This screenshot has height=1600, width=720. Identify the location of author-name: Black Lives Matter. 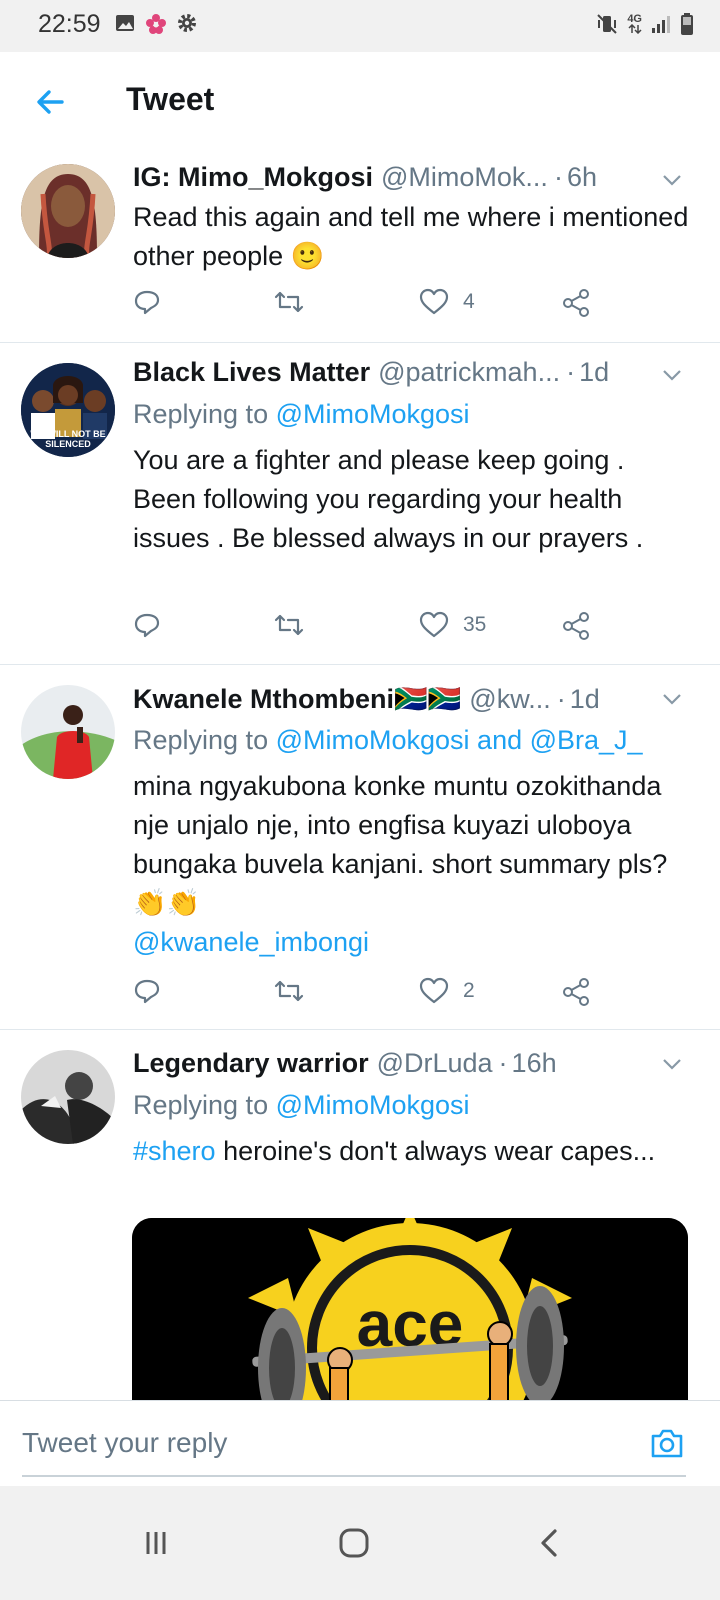
(251, 372).